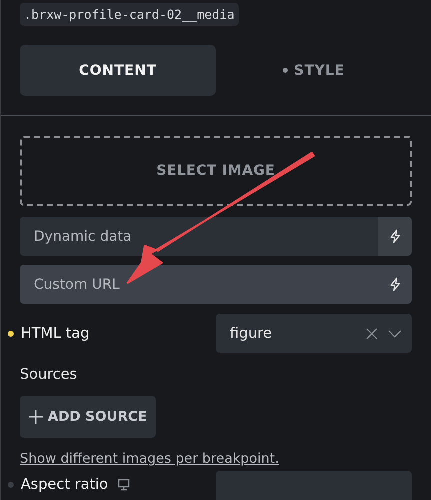  Describe the element at coordinates (118, 70) in the screenshot. I see `tab: CONTENT` at that location.